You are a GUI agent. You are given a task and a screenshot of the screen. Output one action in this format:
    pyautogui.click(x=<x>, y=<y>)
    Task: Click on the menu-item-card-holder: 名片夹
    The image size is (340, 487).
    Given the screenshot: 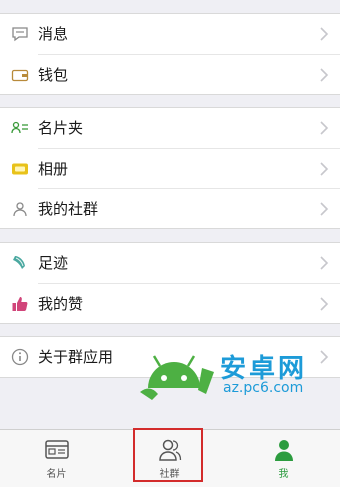 What is the action you would take?
    pyautogui.click(x=170, y=128)
    